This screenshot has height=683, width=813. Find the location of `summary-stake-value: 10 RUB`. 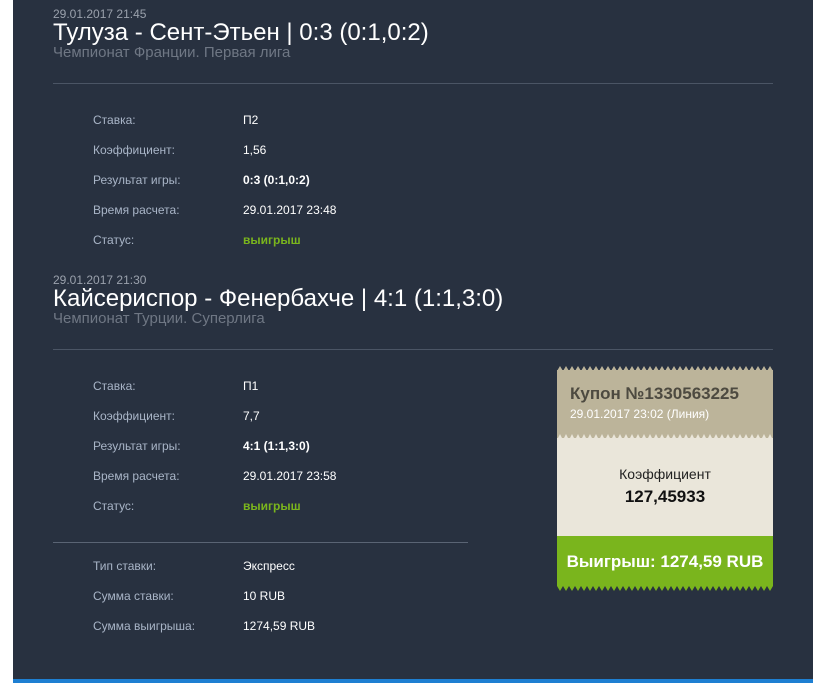

summary-stake-value: 10 RUB is located at coordinates (264, 596).